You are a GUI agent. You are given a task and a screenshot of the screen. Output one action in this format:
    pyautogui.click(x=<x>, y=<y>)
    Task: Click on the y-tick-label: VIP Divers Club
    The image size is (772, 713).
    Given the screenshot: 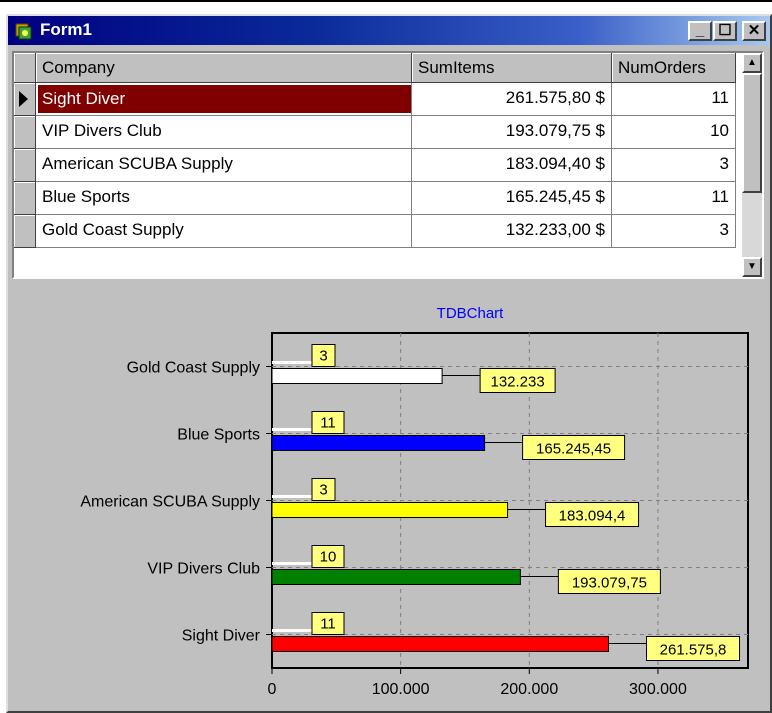 What is the action you would take?
    pyautogui.click(x=203, y=569)
    